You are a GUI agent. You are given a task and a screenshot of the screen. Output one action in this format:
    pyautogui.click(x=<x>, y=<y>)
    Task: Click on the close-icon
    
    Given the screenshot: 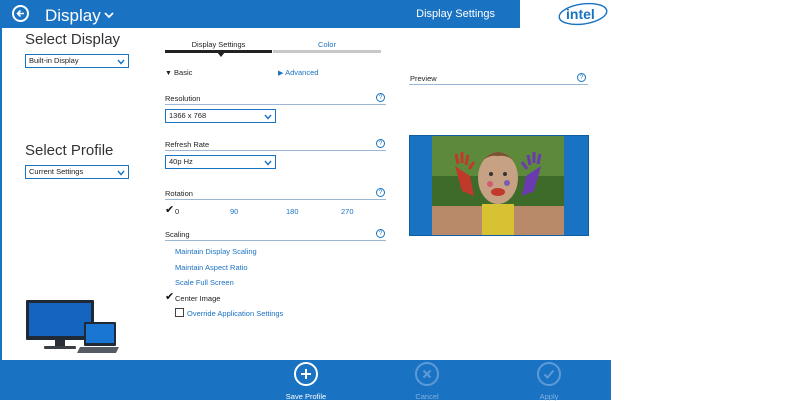 What is the action you would take?
    pyautogui.click(x=427, y=374)
    